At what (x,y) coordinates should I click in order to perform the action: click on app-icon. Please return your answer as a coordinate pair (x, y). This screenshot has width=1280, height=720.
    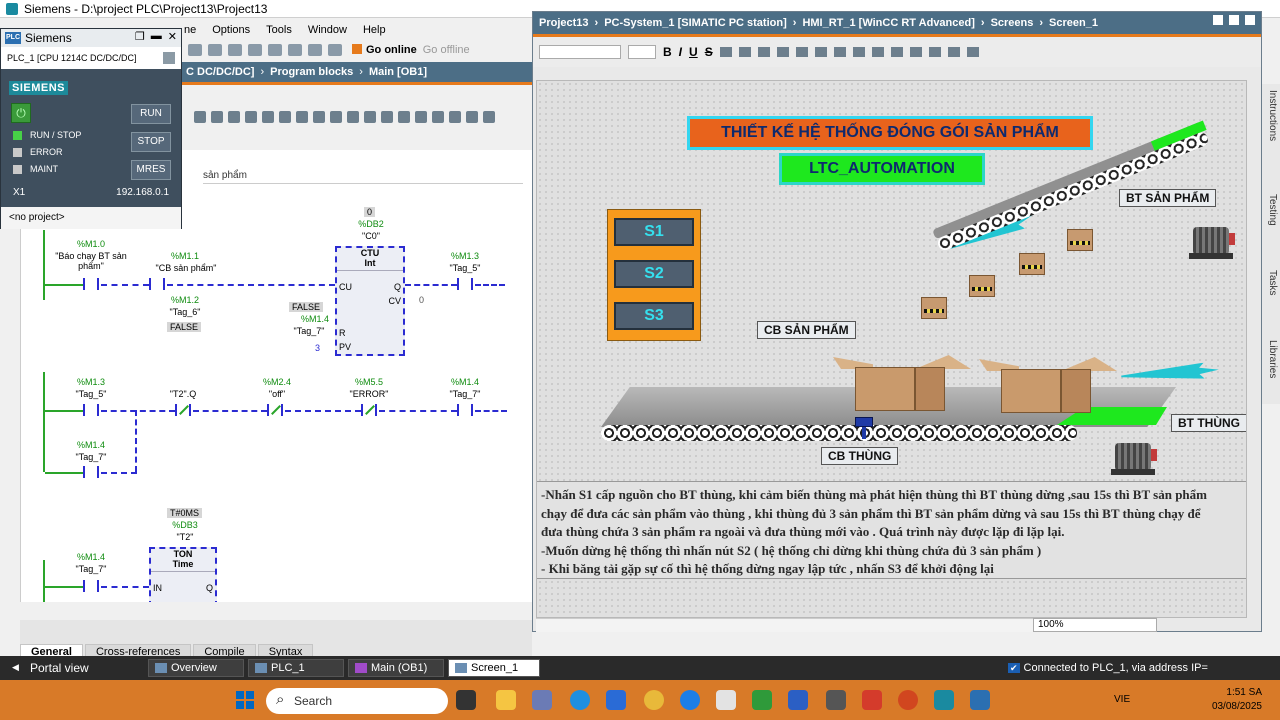
    Looking at the image, I should click on (836, 700).